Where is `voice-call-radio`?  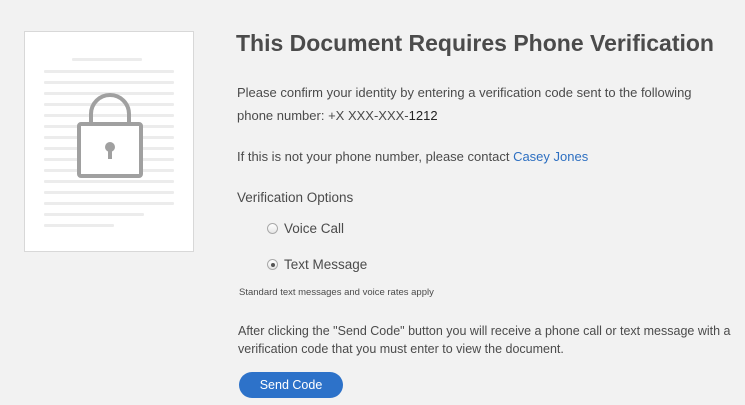
voice-call-radio is located at coordinates (272, 228).